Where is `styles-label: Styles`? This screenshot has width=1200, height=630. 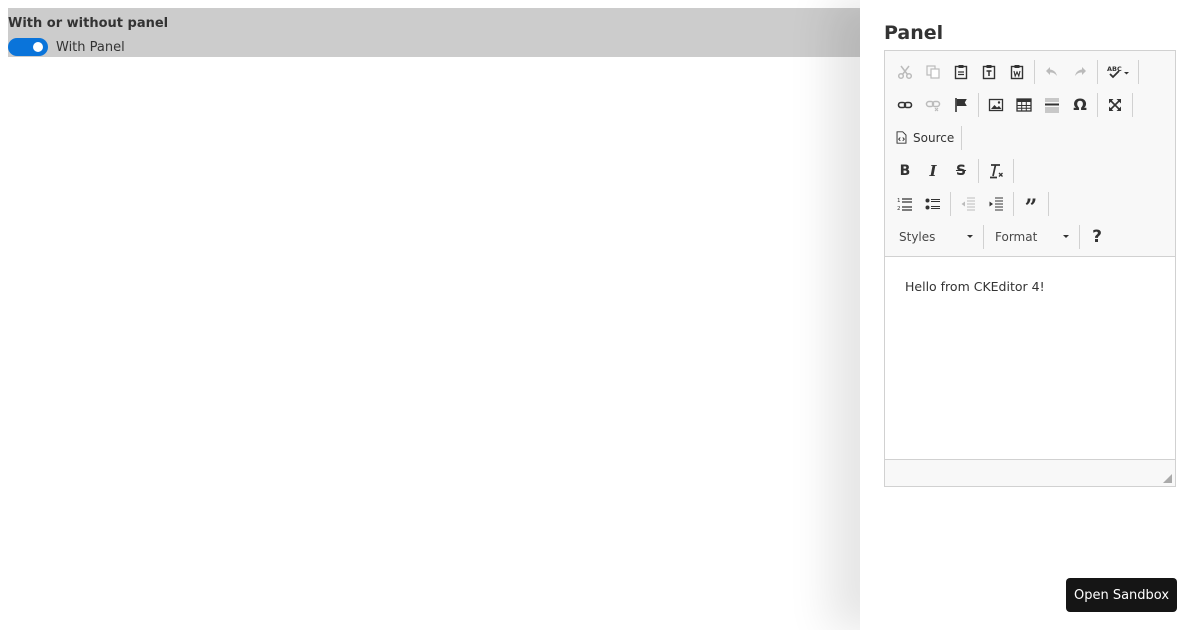
styles-label: Styles is located at coordinates (917, 236).